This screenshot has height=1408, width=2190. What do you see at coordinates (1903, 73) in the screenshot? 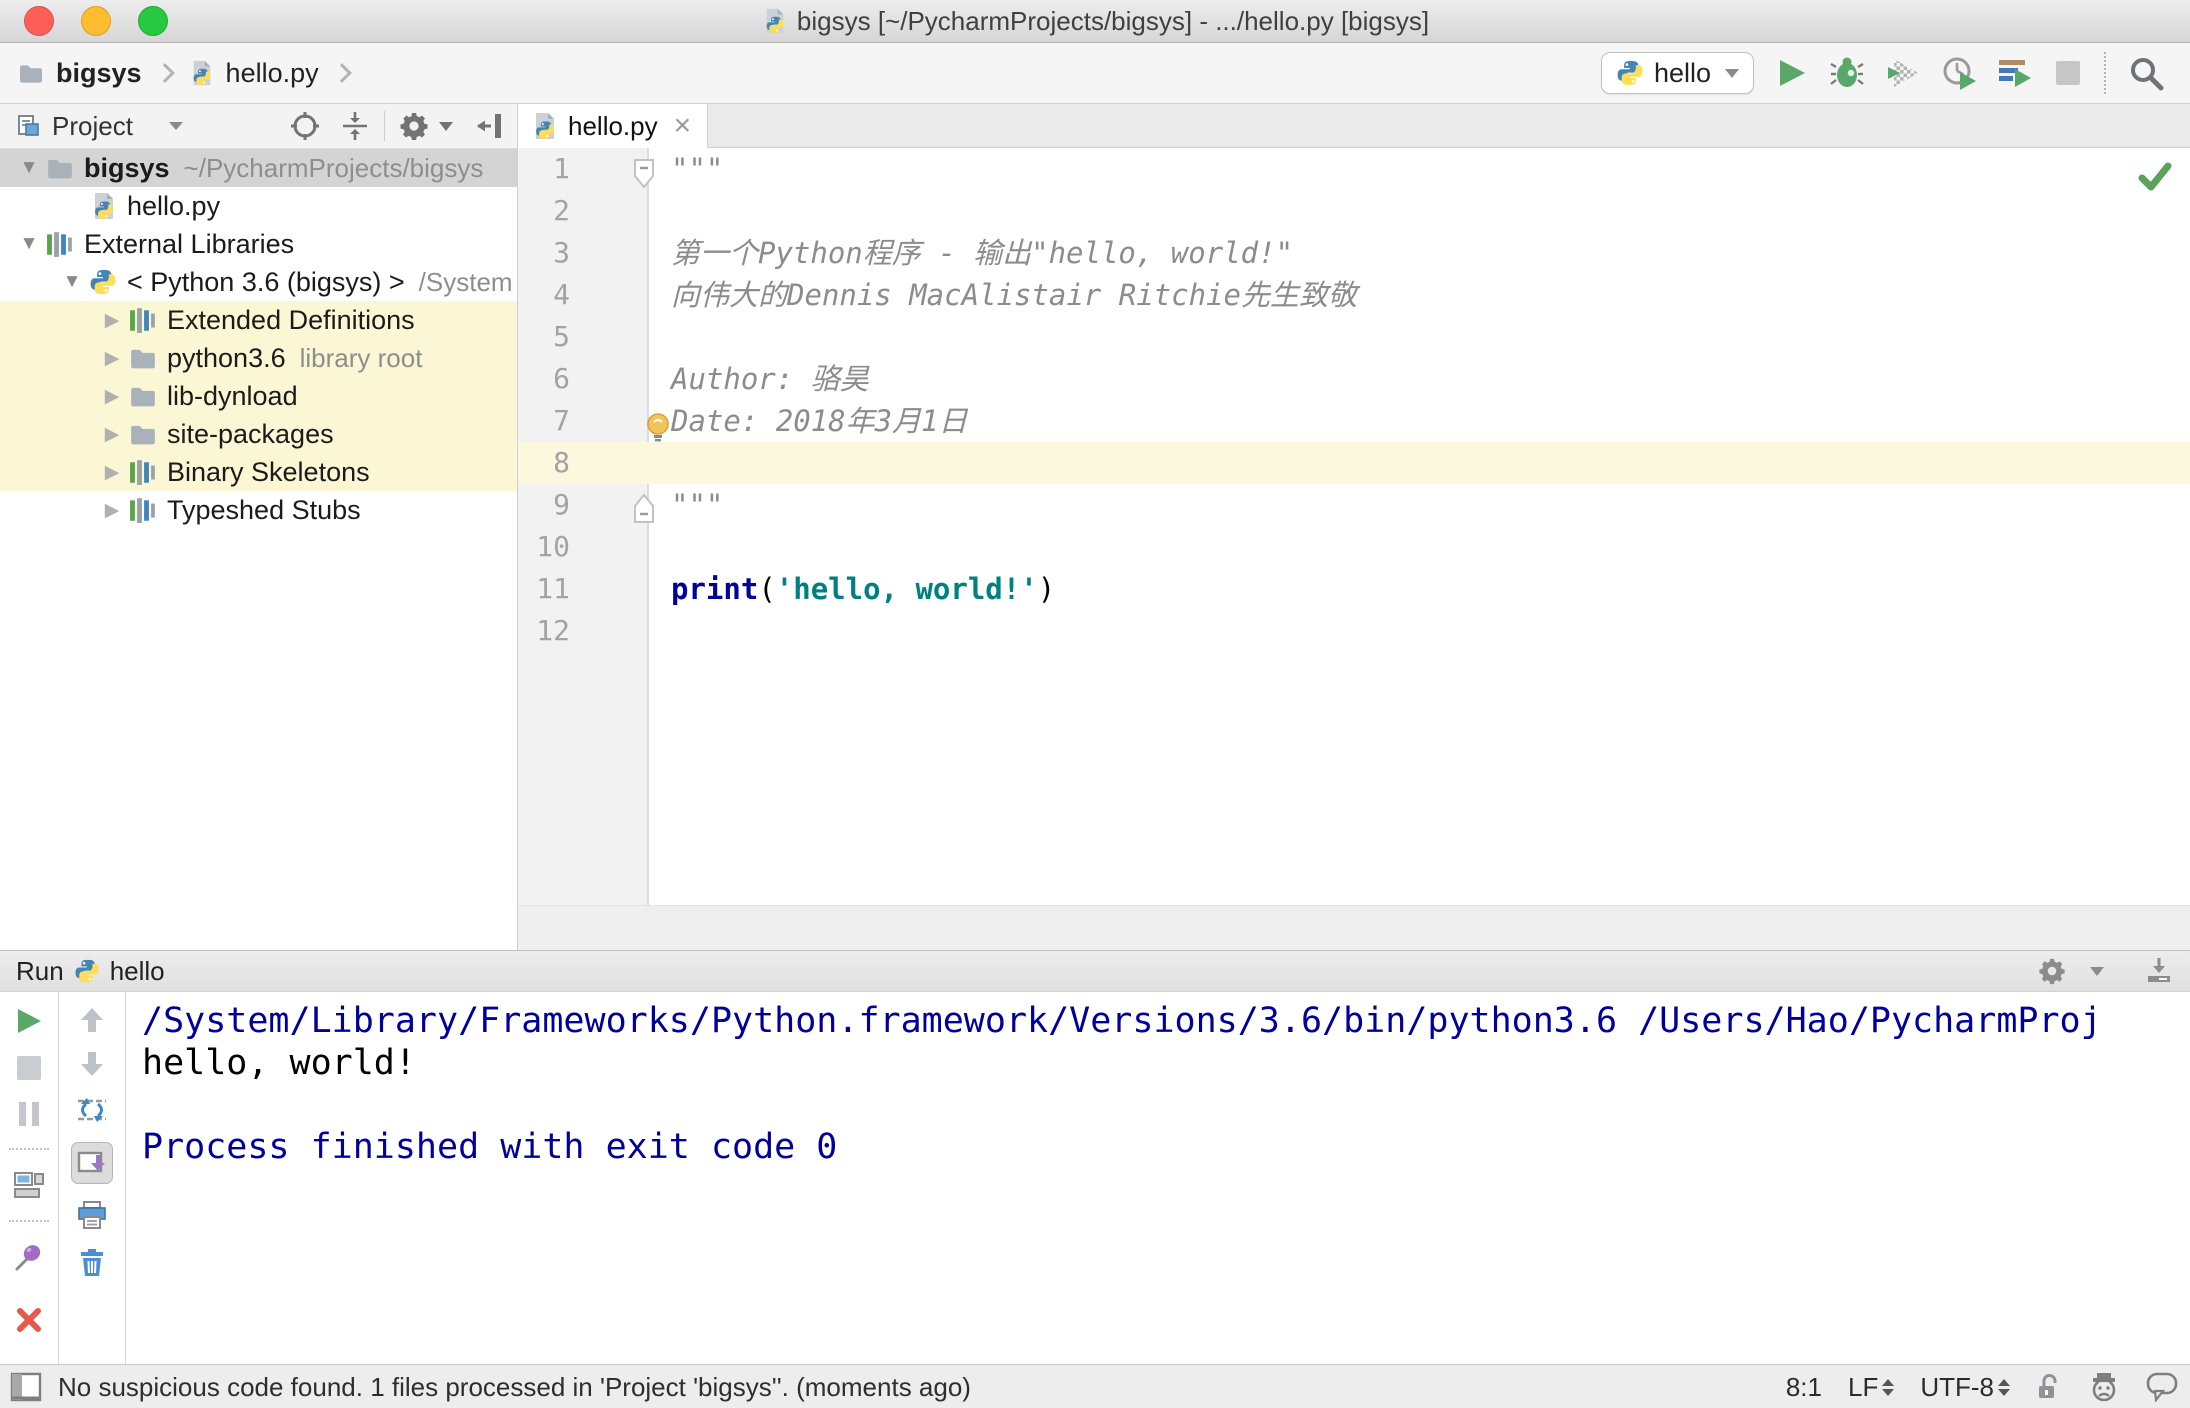
I see `run-with-coverage-button` at bounding box center [1903, 73].